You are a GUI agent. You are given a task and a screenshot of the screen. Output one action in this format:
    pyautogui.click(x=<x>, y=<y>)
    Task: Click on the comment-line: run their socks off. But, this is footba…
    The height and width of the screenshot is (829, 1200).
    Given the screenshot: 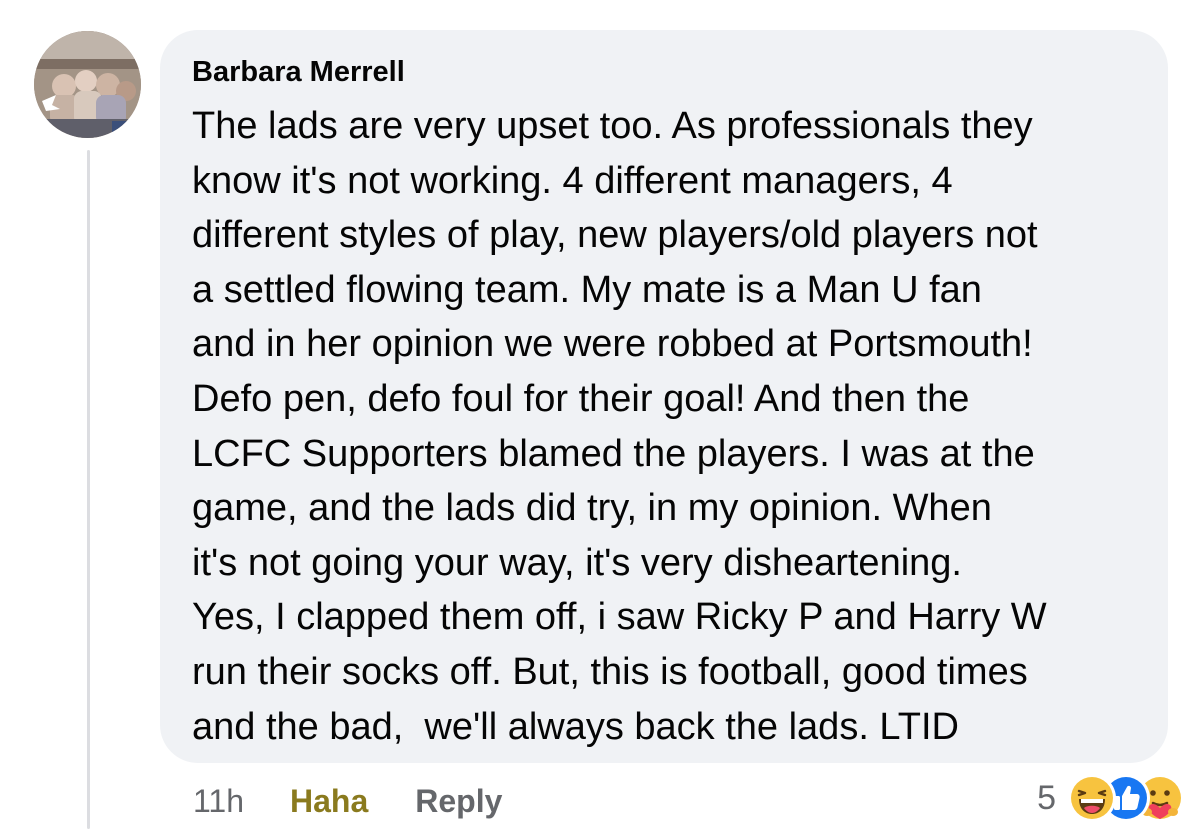 What is the action you would take?
    pyautogui.click(x=610, y=671)
    